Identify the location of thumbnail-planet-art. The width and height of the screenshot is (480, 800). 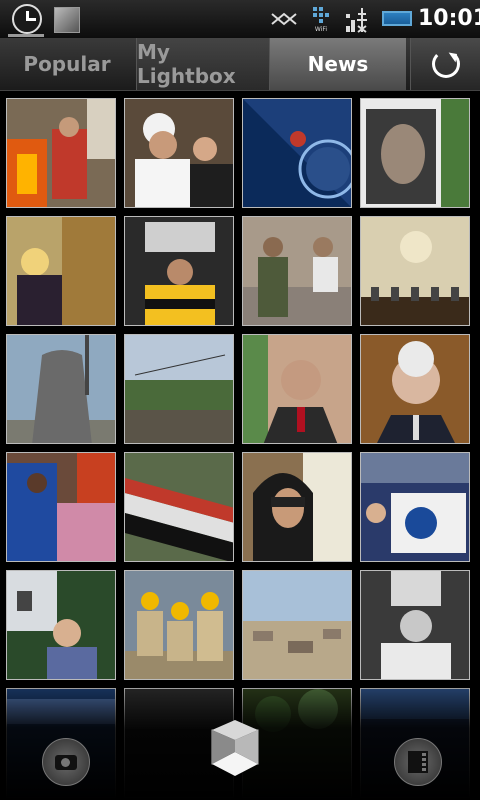
(297, 153).